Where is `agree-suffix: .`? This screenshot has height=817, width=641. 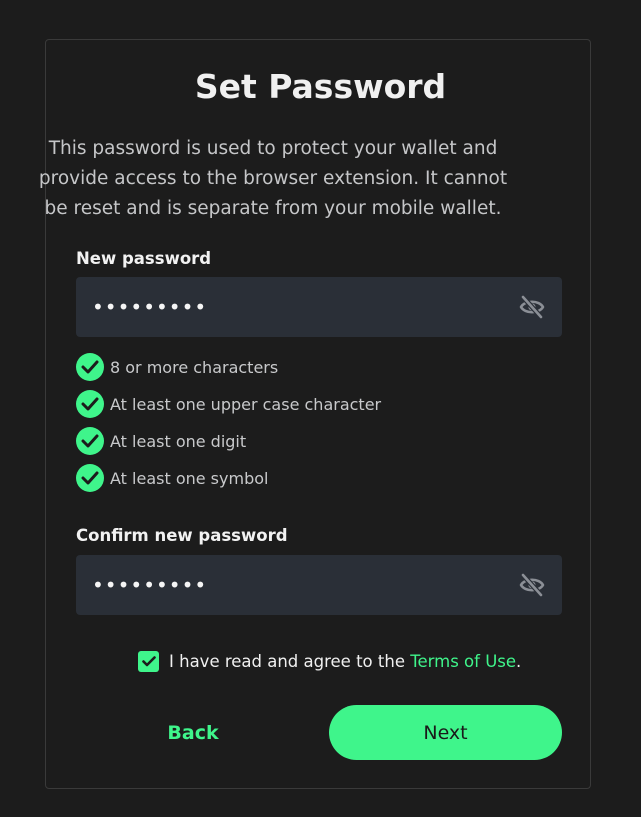
agree-suffix: . is located at coordinates (519, 661).